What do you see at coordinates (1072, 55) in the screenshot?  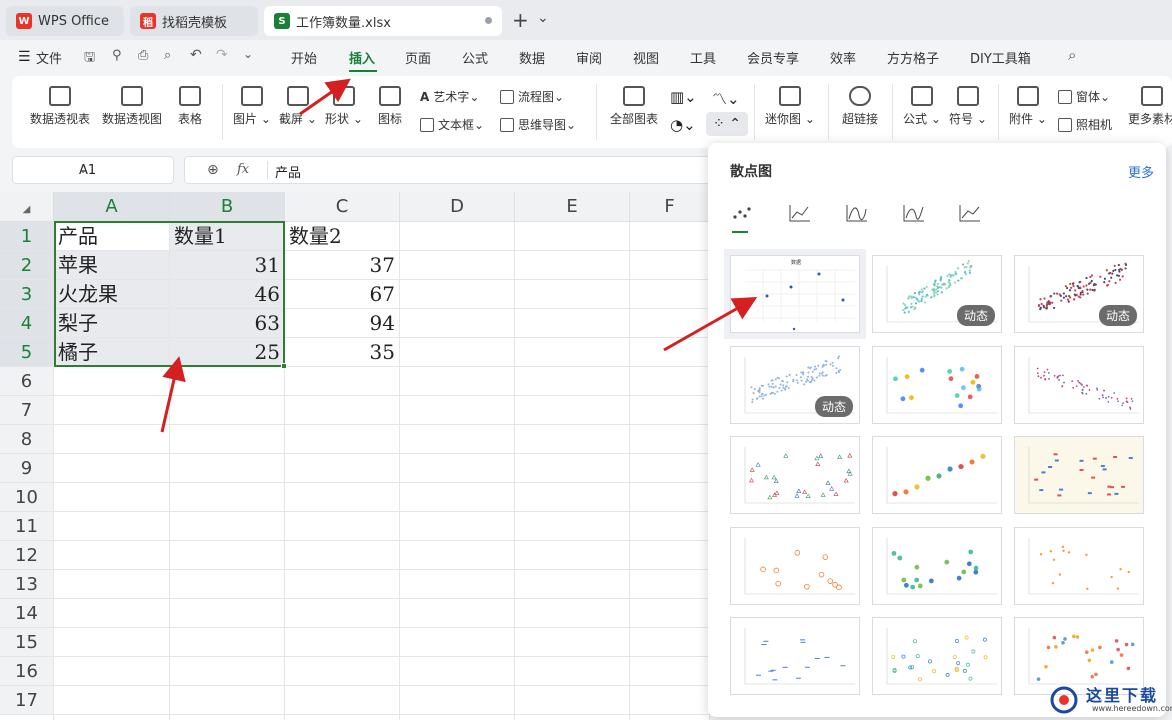 I see `search-icon: ⌕` at bounding box center [1072, 55].